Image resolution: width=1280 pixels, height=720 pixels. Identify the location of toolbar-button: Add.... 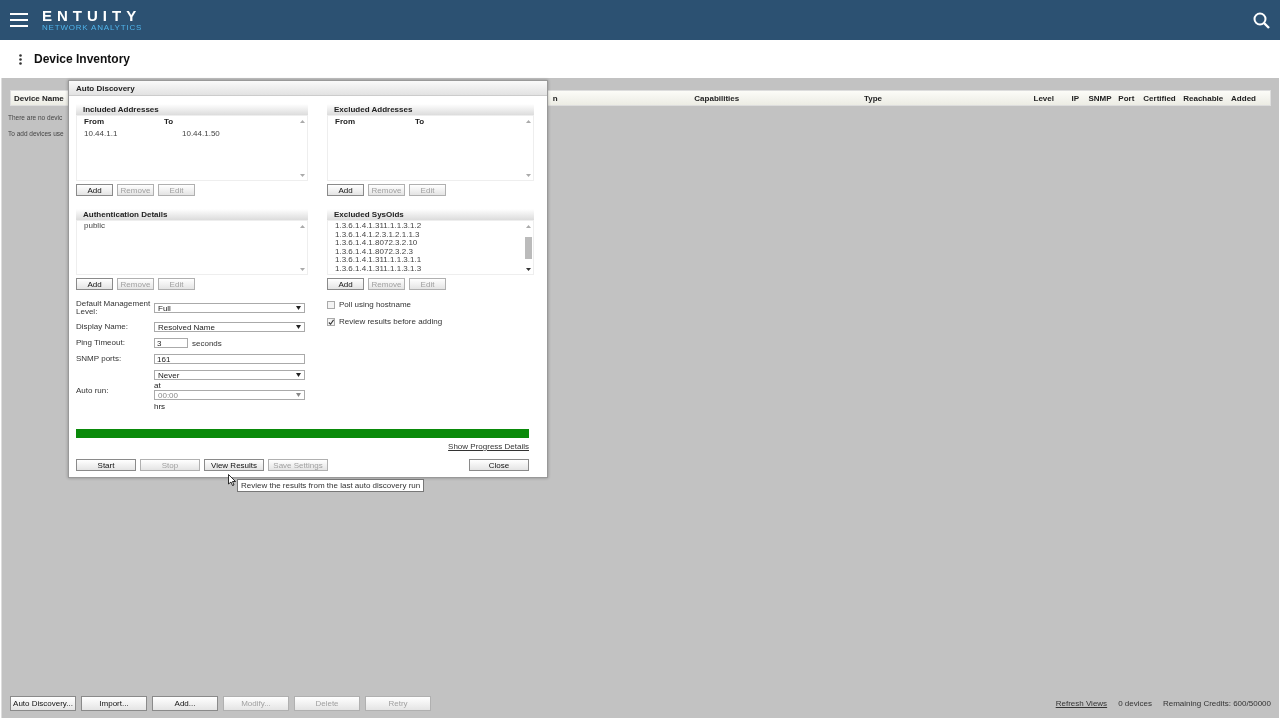
(185, 703).